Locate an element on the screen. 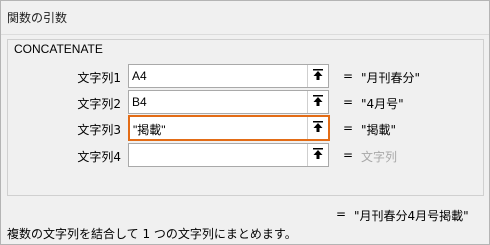 Image resolution: width=490 pixels, height=245 pixels. arg-label-1: 文字列1 is located at coordinates (99, 78).